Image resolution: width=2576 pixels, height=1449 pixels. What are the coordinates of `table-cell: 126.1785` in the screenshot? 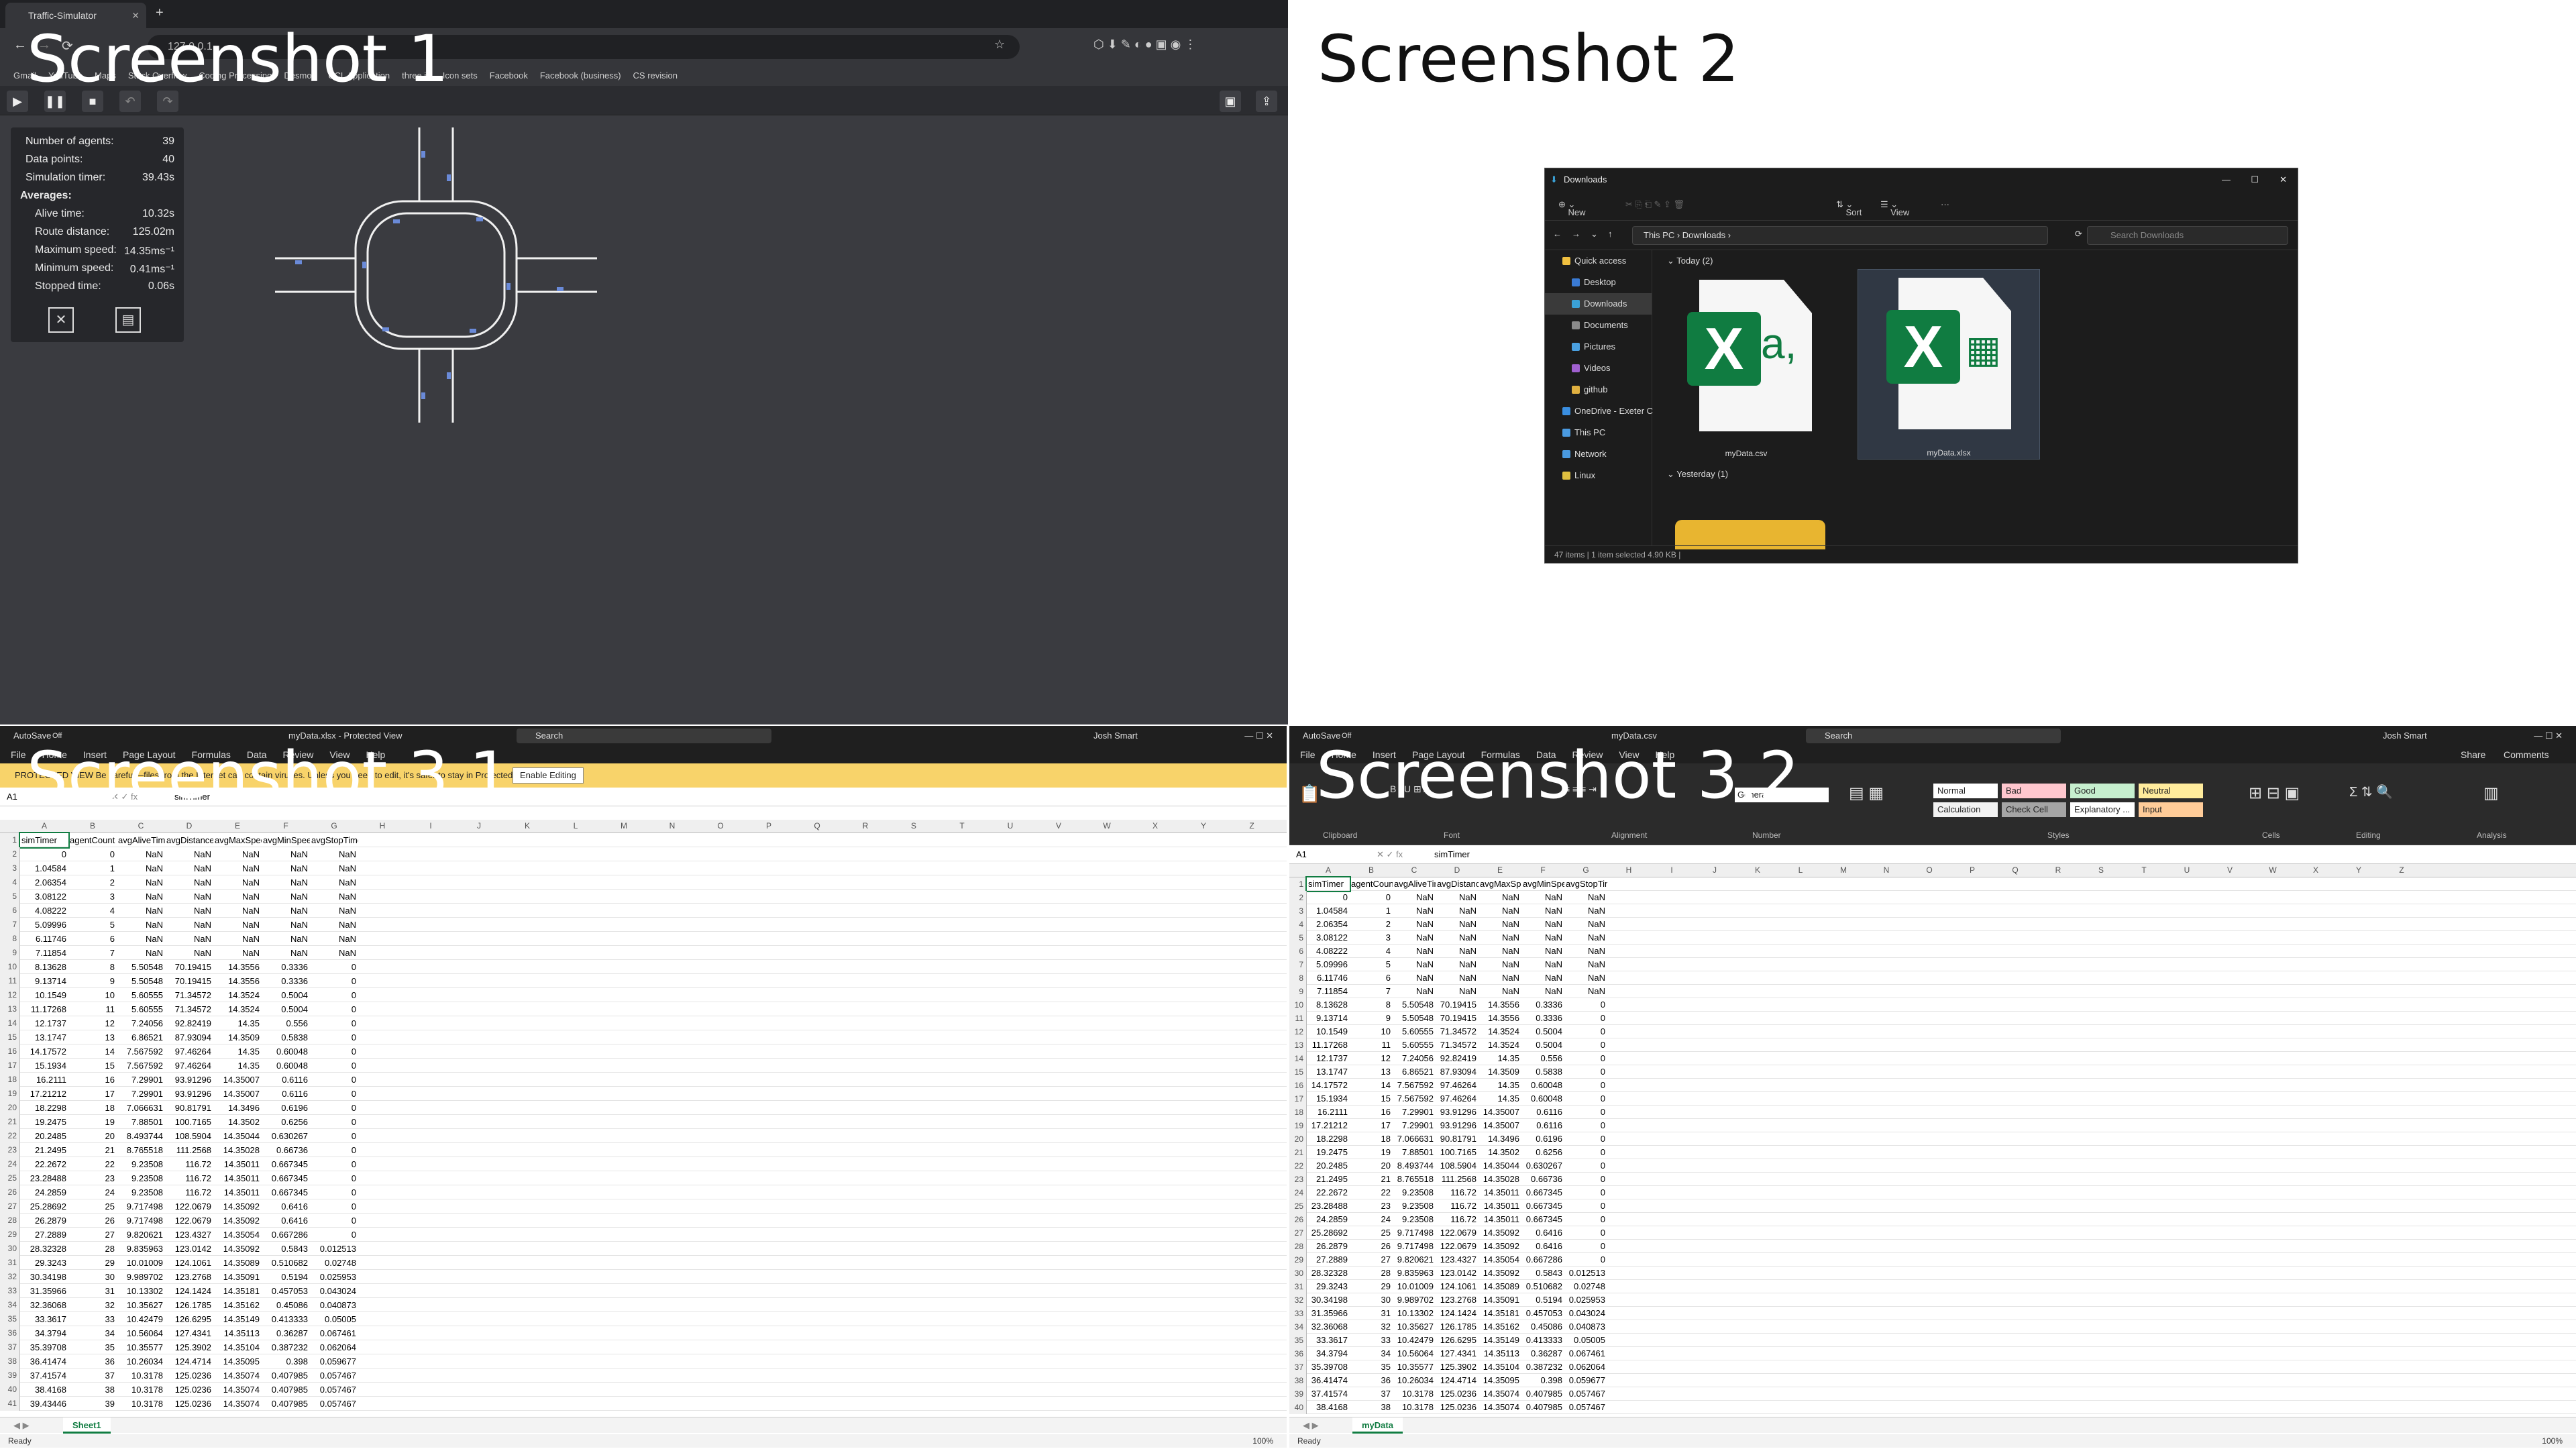 It's located at (189, 1305).